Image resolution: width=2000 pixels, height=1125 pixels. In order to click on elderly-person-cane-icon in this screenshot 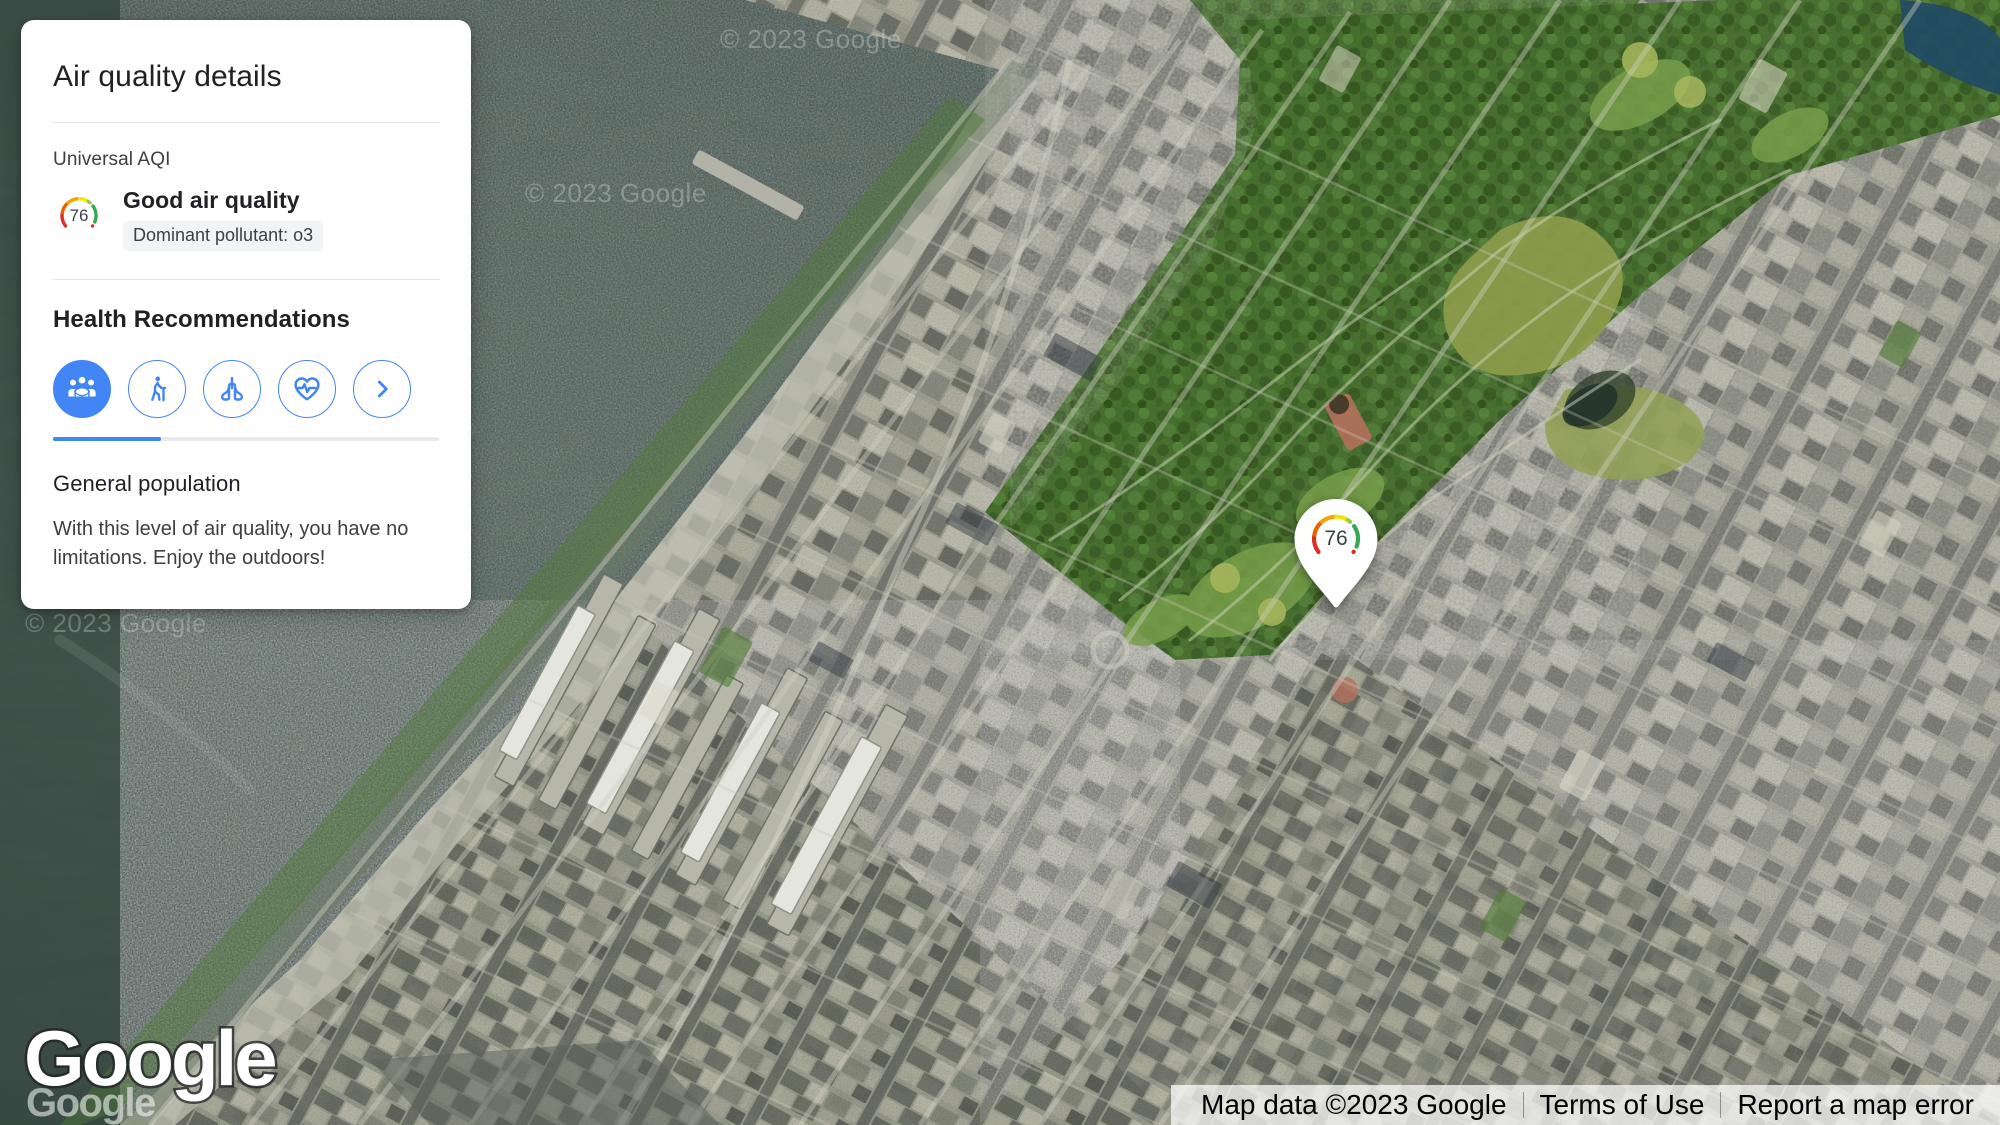, I will do `click(159, 389)`.